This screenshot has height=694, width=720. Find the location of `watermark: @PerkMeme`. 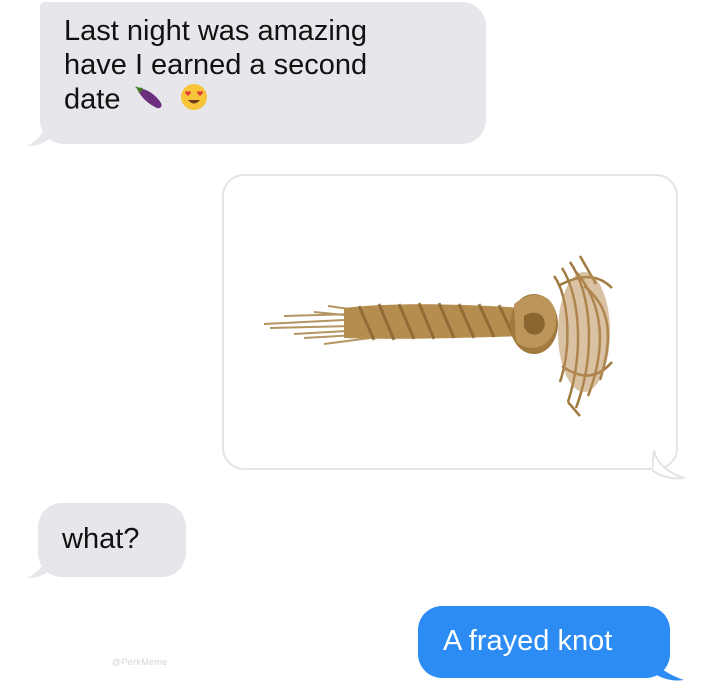

watermark: @PerkMeme is located at coordinates (140, 662).